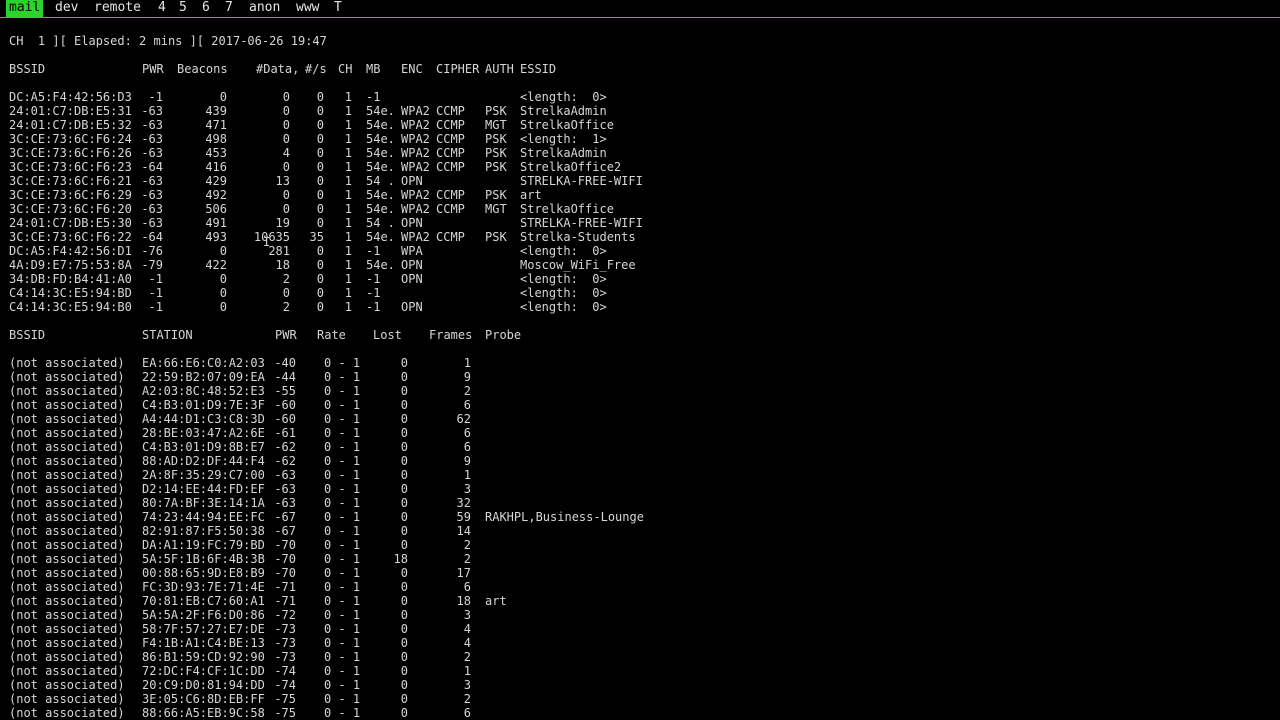 The image size is (1280, 720). Describe the element at coordinates (223, 307) in the screenshot. I see `ap-beacons: 0` at that location.